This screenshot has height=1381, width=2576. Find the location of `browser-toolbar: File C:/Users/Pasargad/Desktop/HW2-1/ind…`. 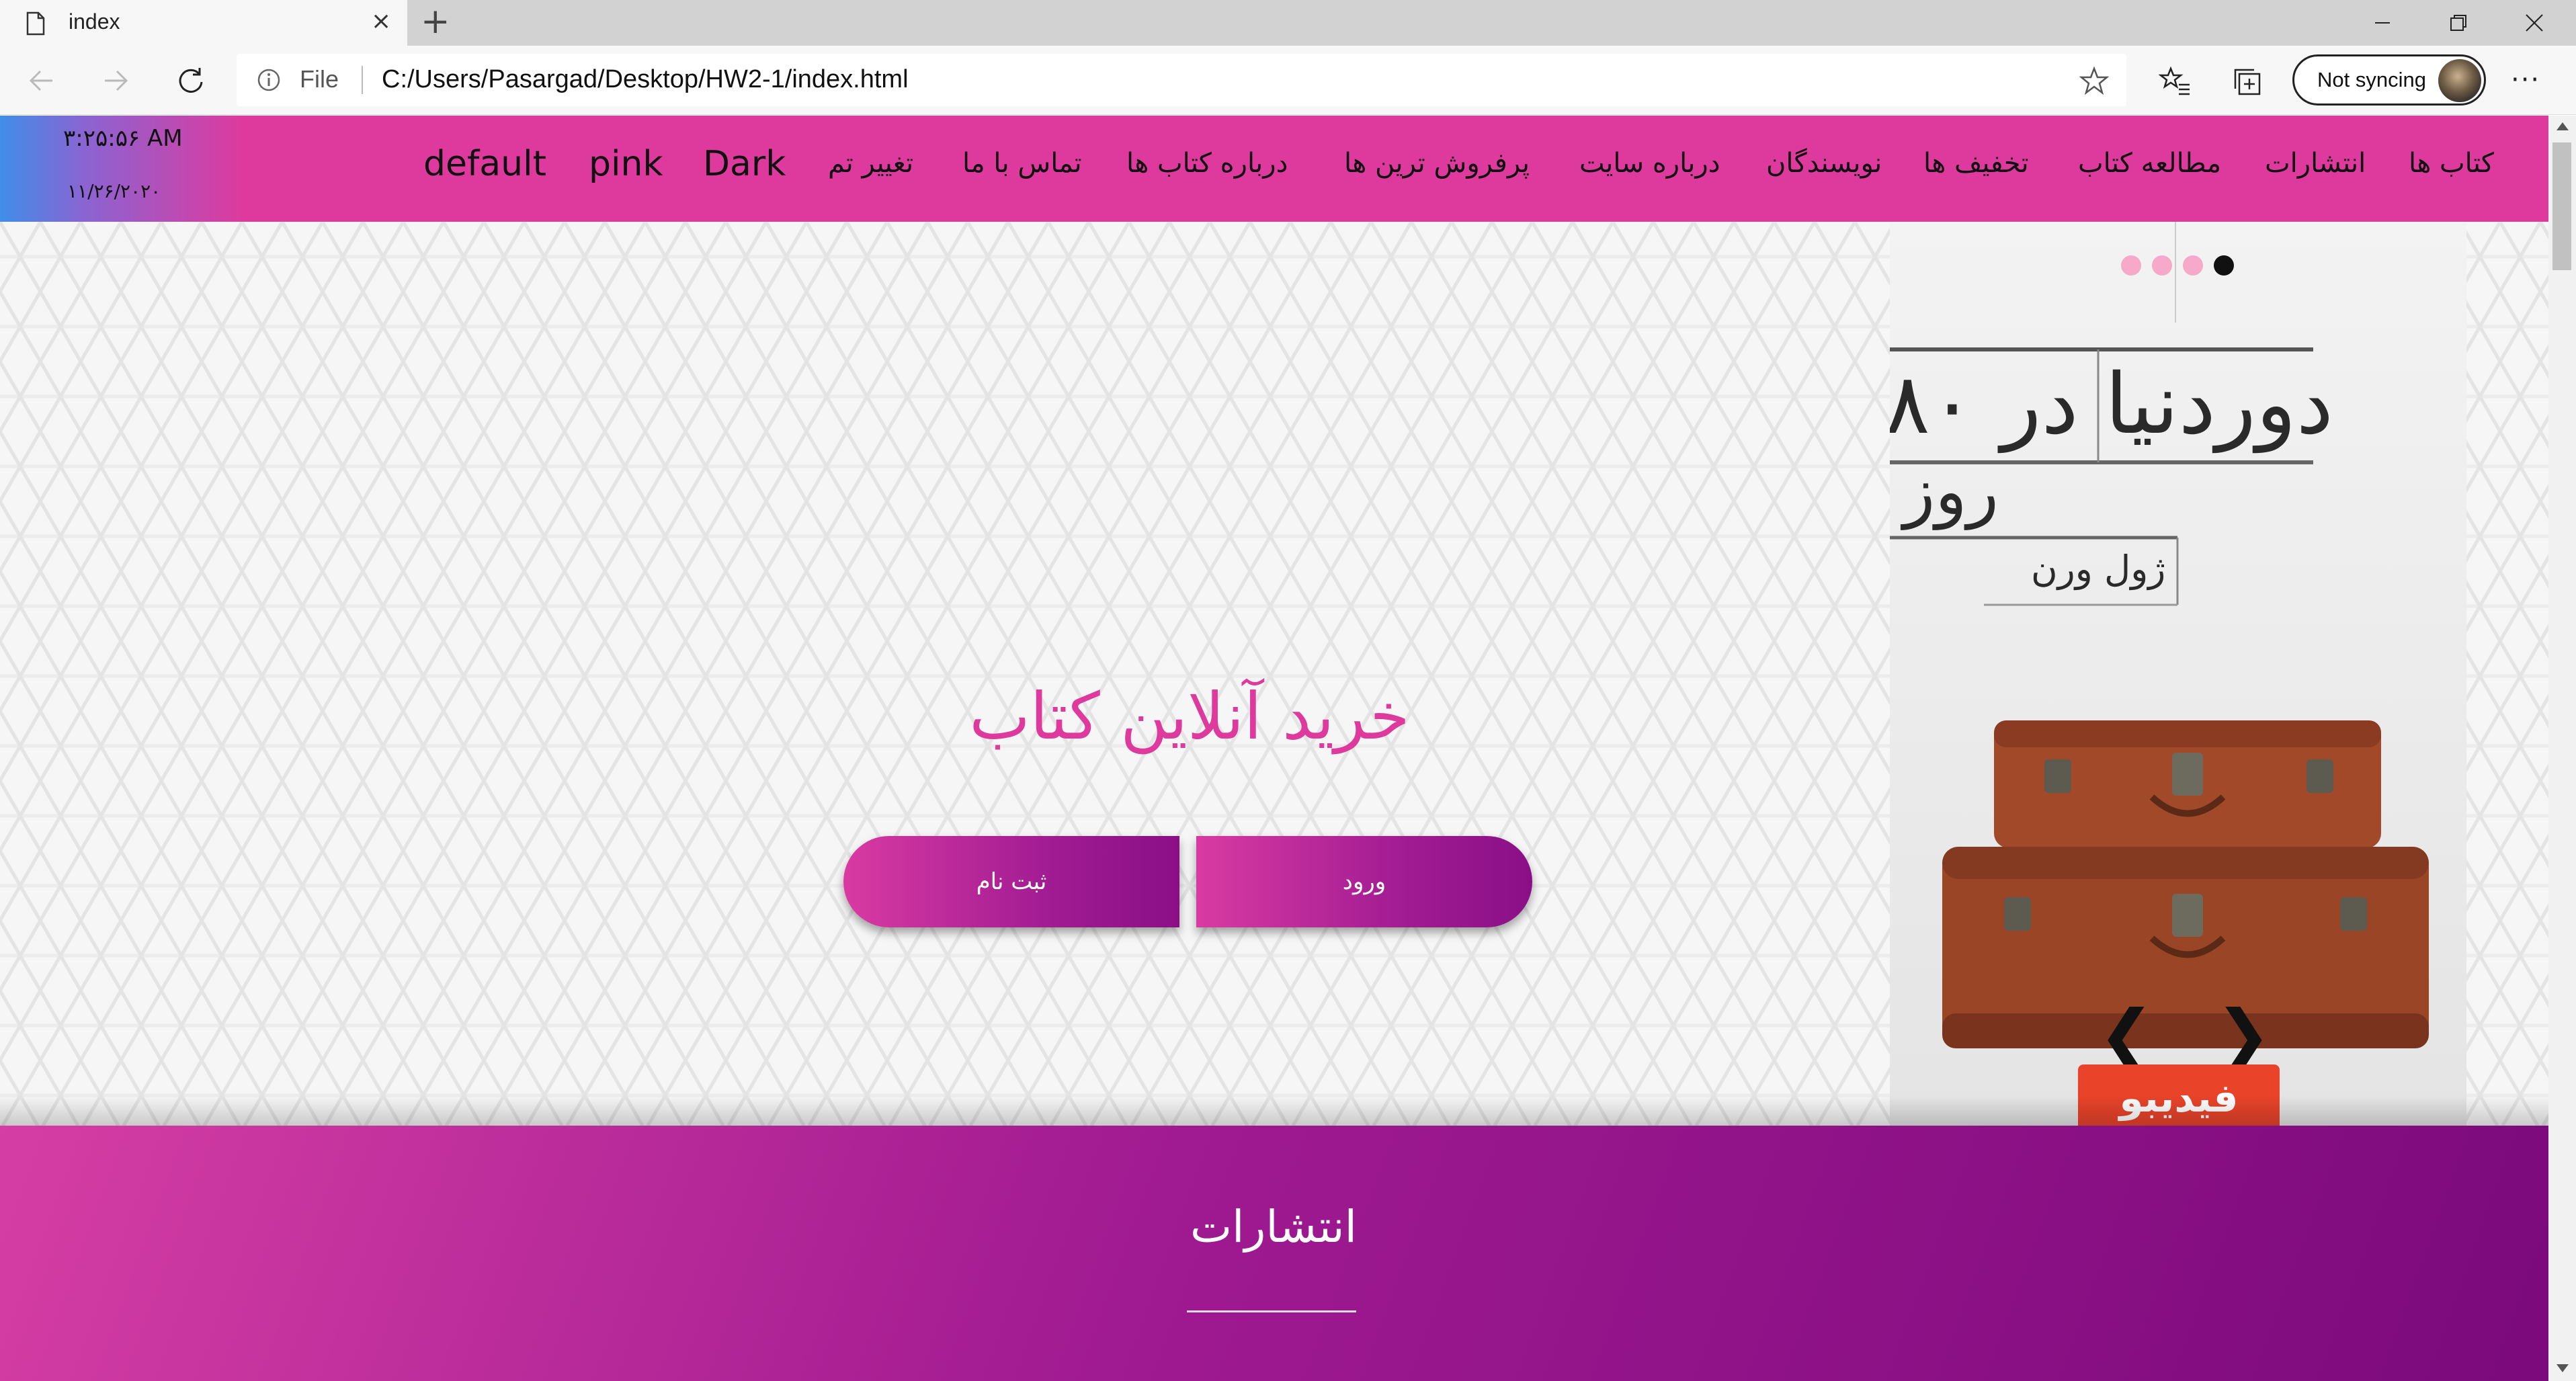

browser-toolbar: File C:/Users/Pasargad/Desktop/HW2-1/ind… is located at coordinates (1288, 81).